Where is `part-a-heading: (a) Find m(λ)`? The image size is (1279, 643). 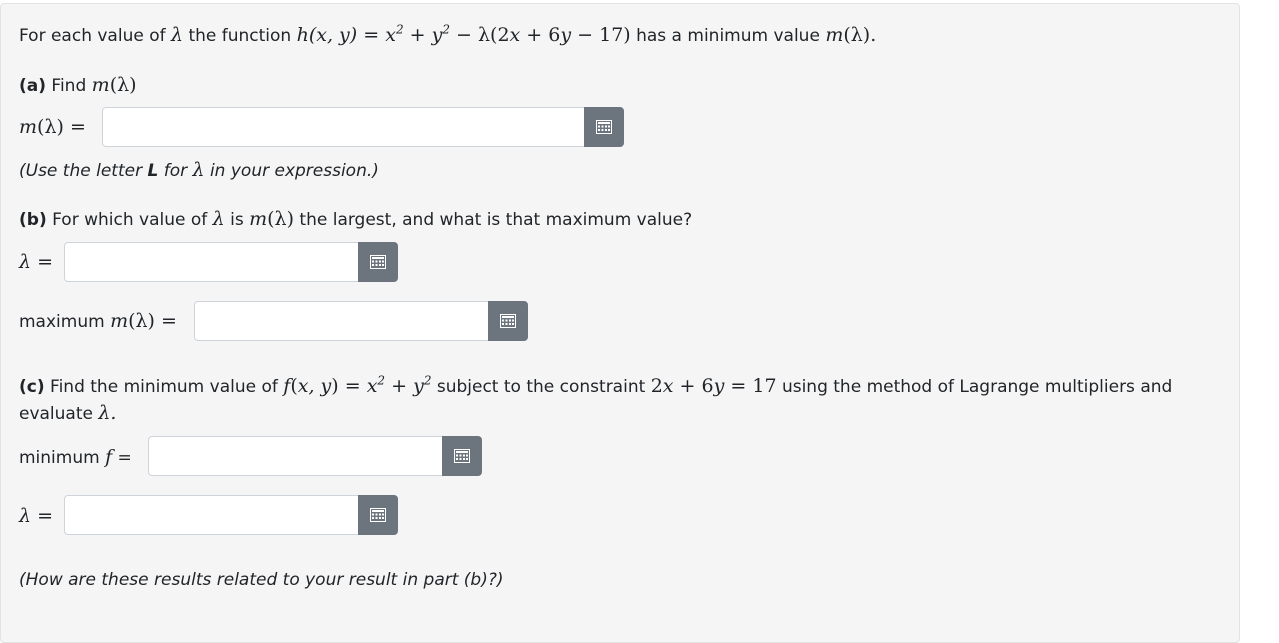
part-a-heading: (a) Find m(λ) is located at coordinates (78, 85).